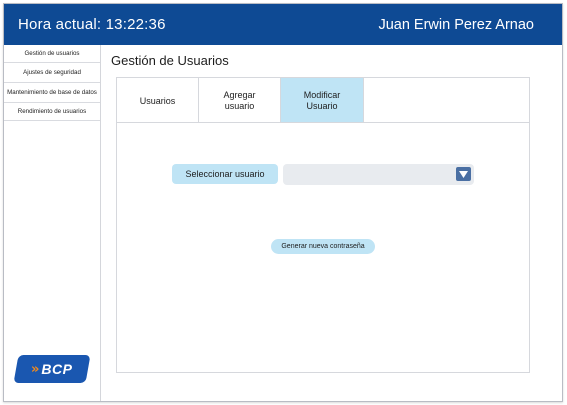  I want to click on current-time: Hora actual: 13:22:36, so click(92, 24).